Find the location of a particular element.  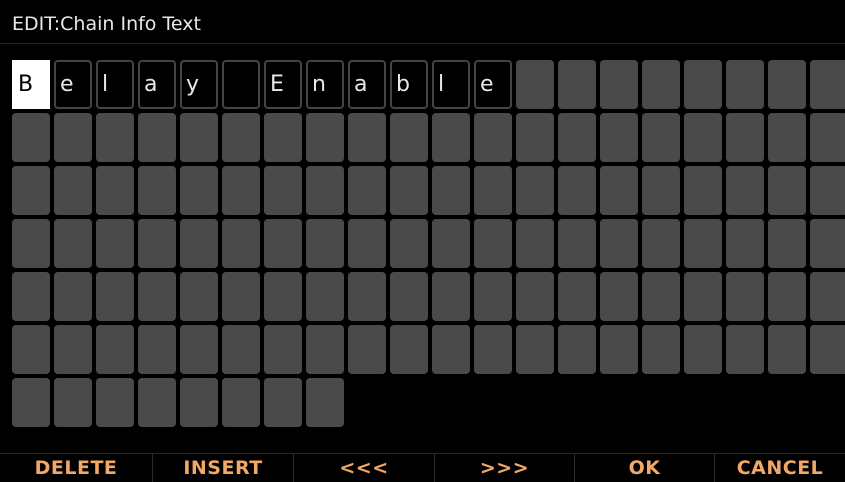

ok-button: OK is located at coordinates (644, 468).